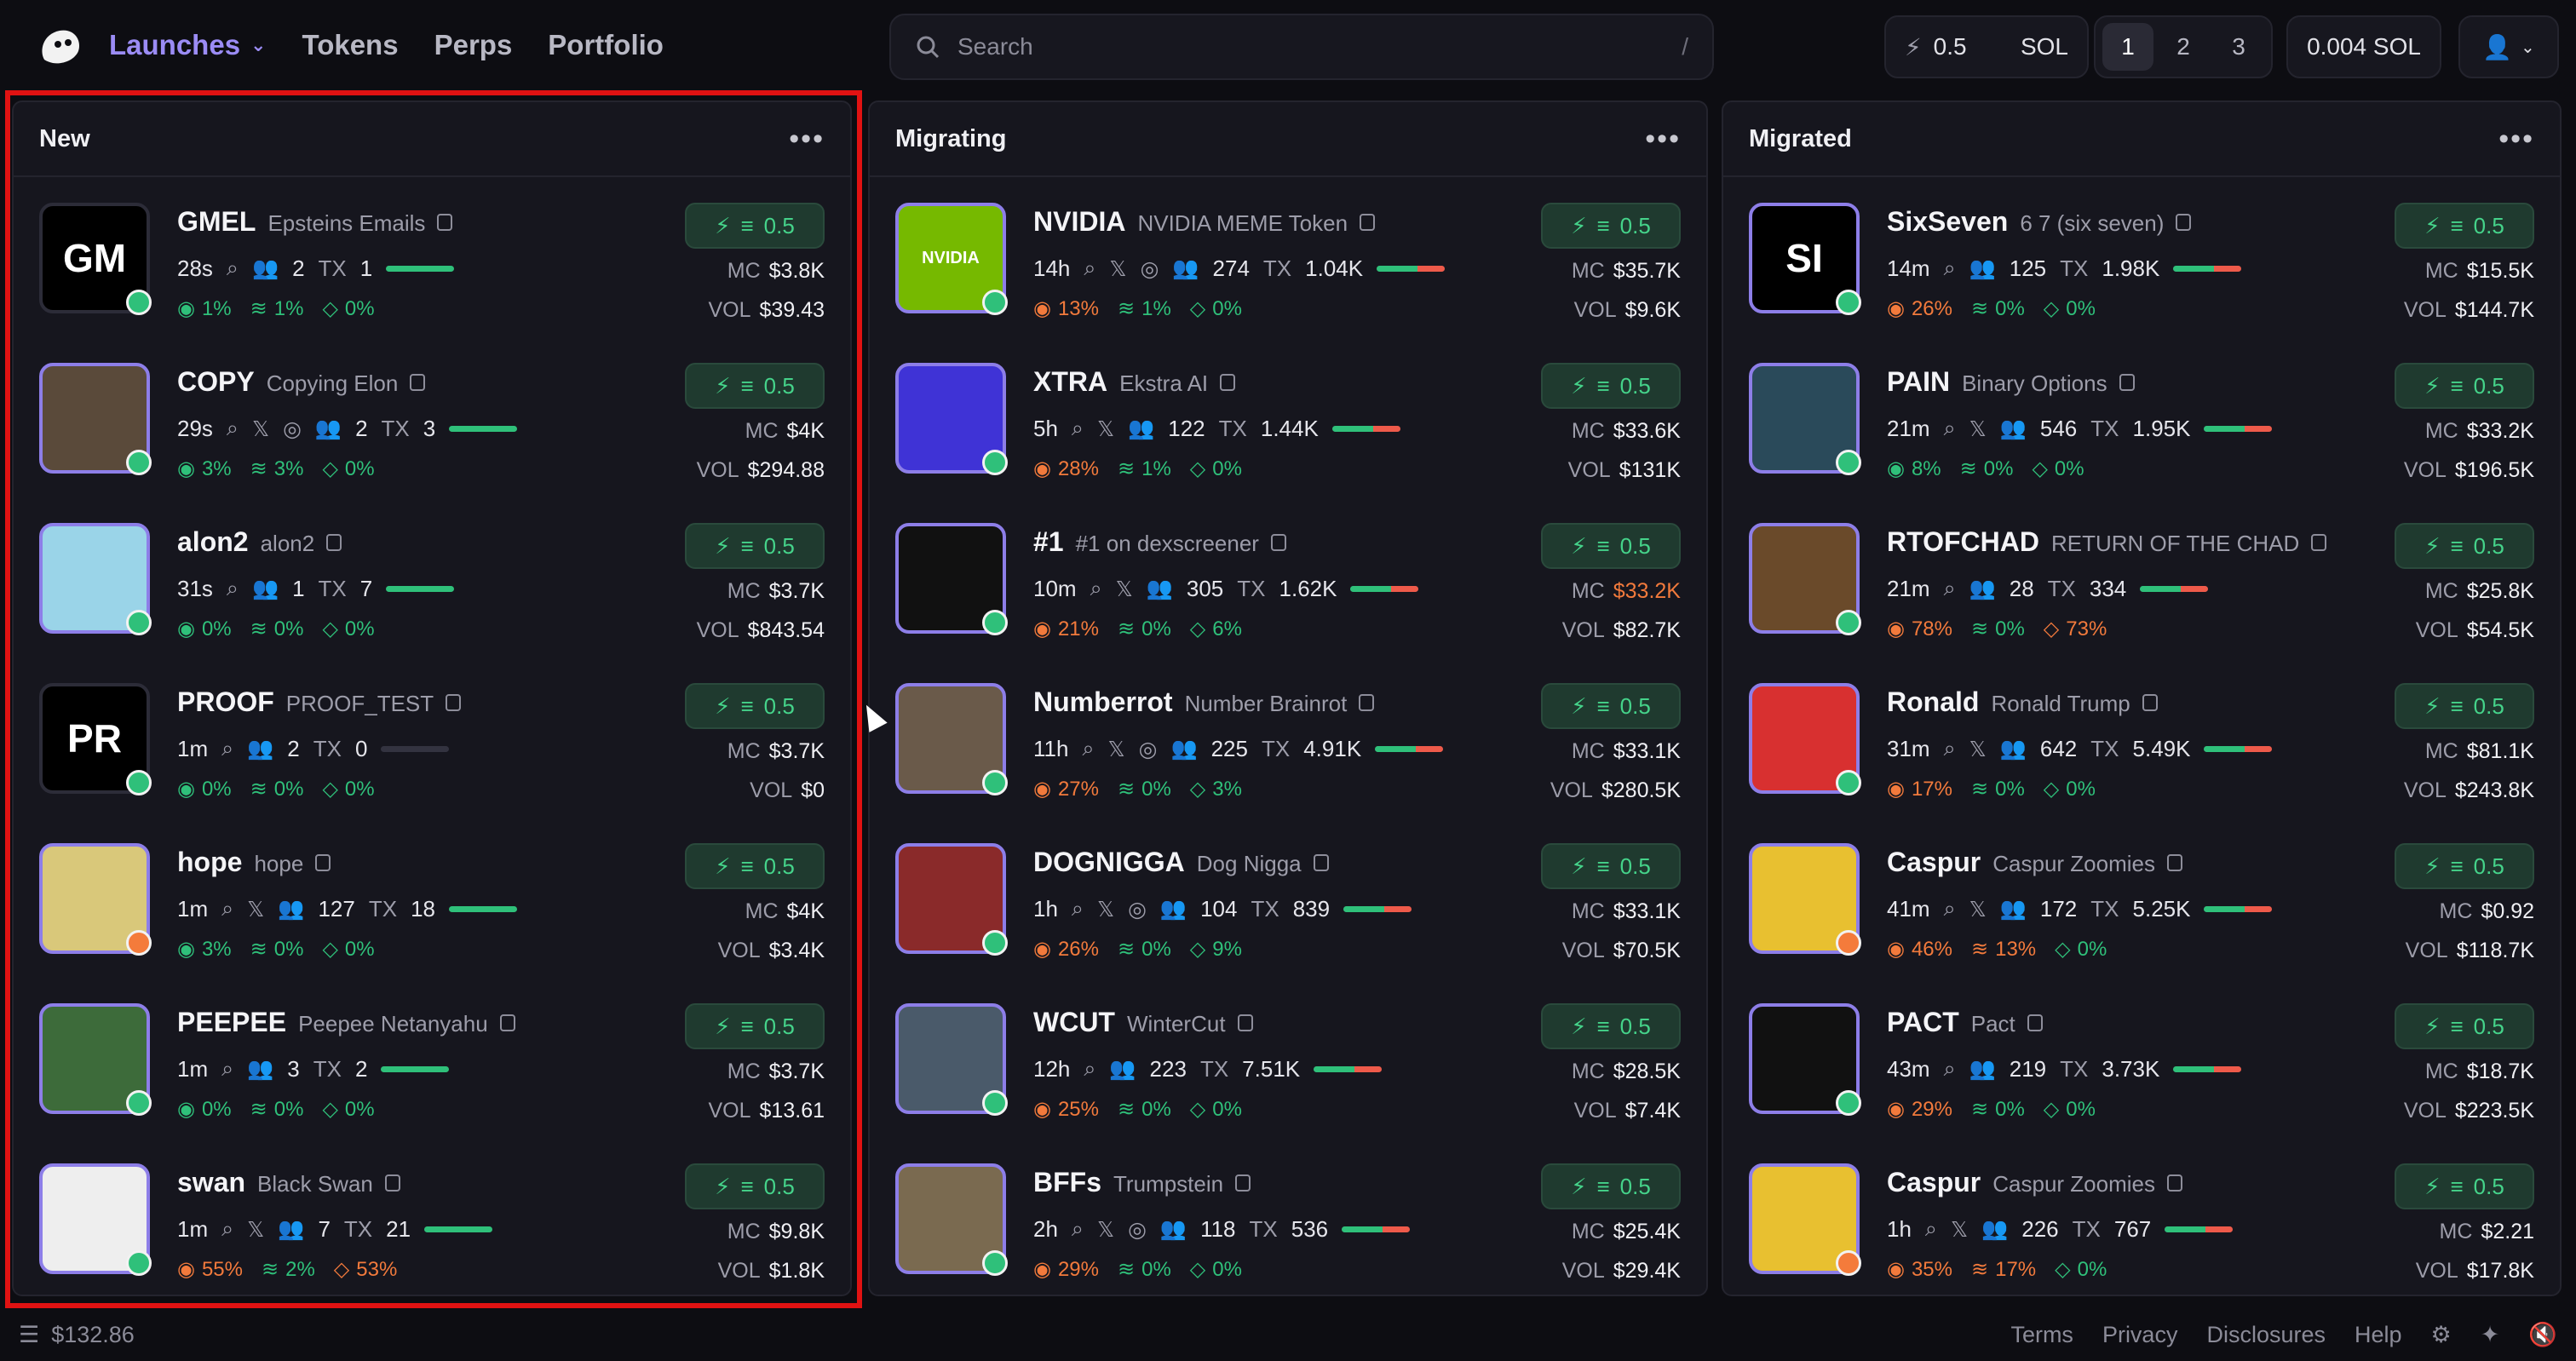 Image resolution: width=2576 pixels, height=1361 pixels. What do you see at coordinates (1918, 382) in the screenshot?
I see `token-ticker: PAIN` at bounding box center [1918, 382].